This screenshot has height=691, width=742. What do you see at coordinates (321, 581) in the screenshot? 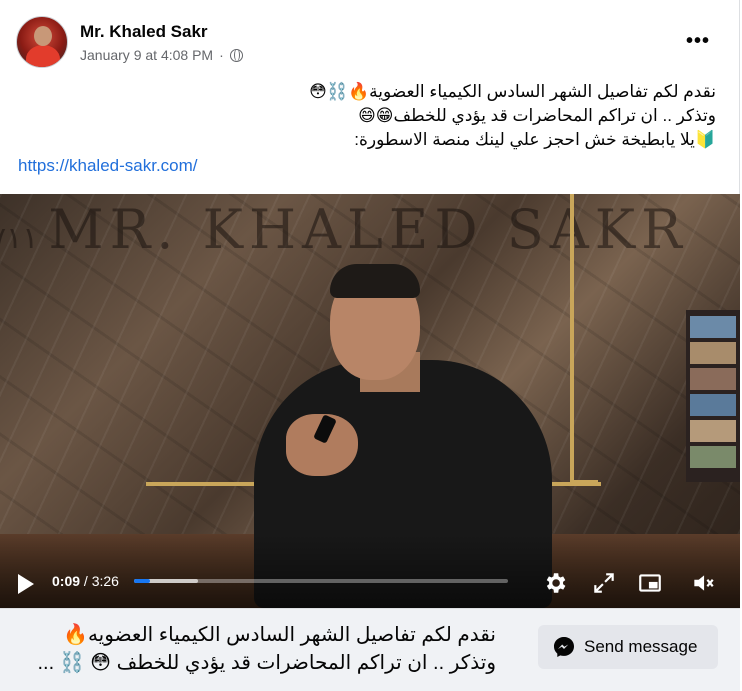
I see `progress-bar` at bounding box center [321, 581].